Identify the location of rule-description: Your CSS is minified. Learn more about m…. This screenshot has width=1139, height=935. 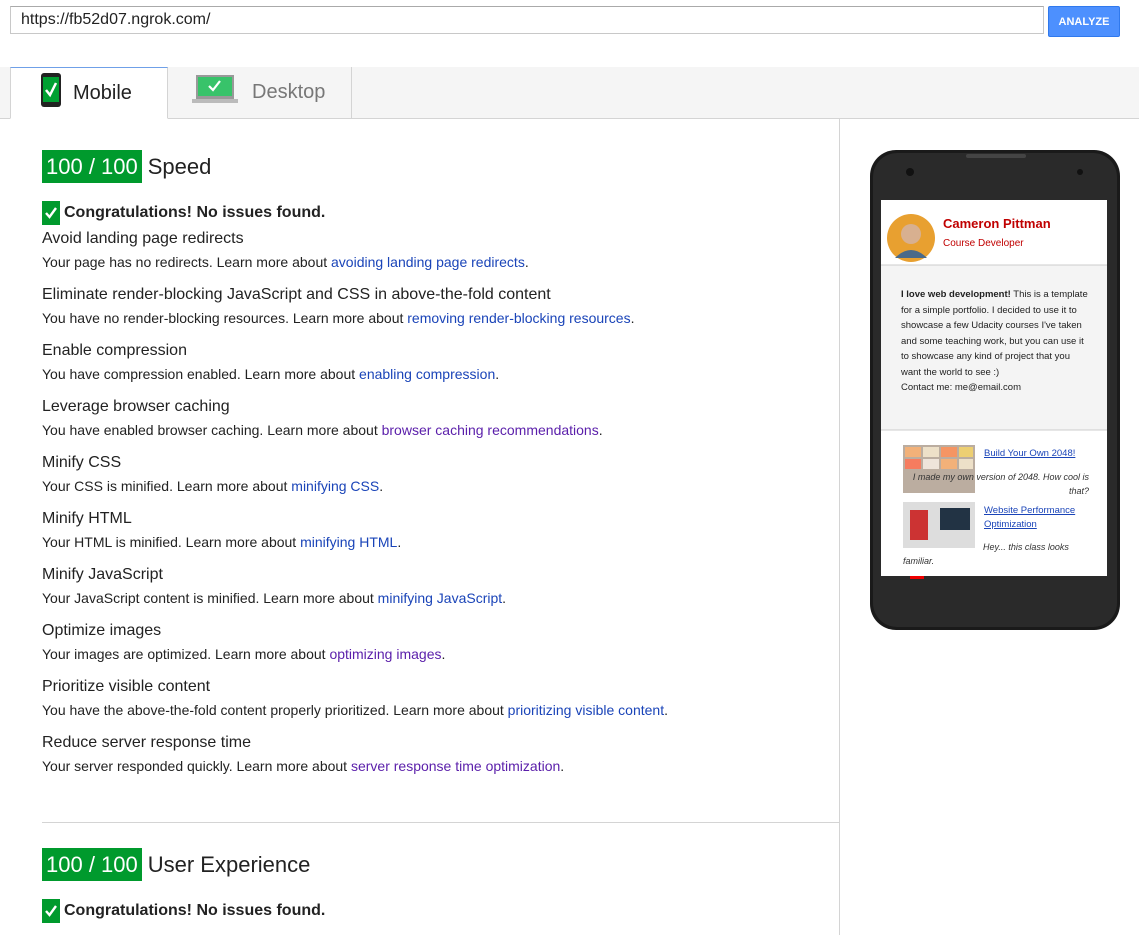
(213, 486).